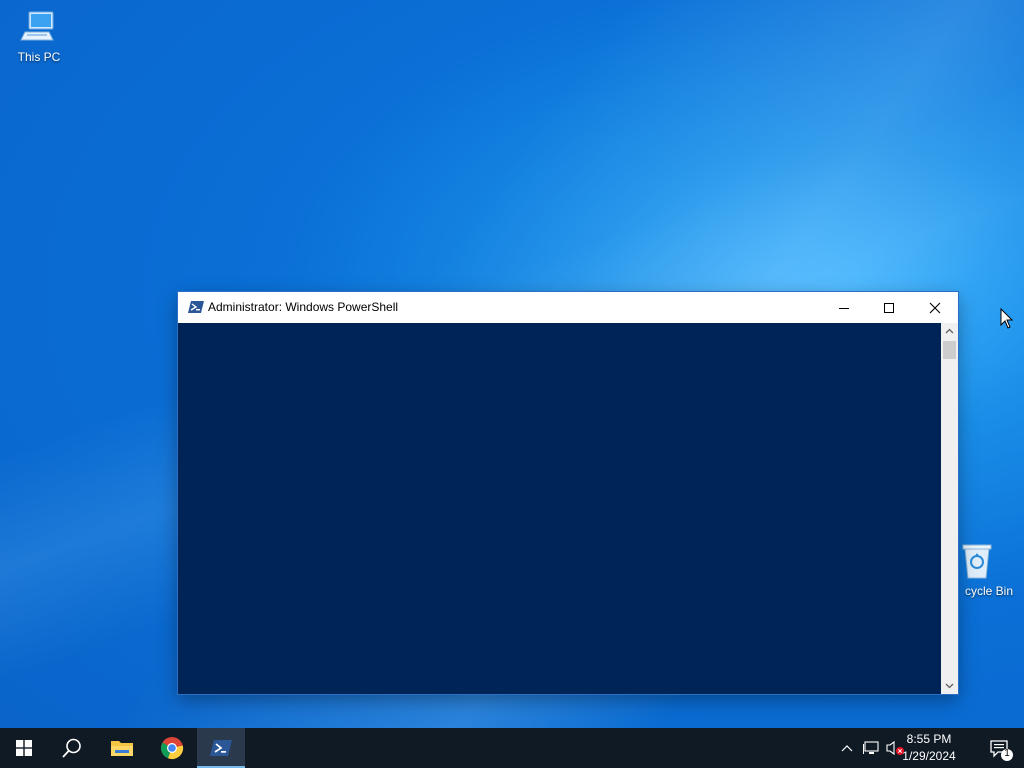 The width and height of the screenshot is (1024, 768). I want to click on start-button, so click(24, 748).